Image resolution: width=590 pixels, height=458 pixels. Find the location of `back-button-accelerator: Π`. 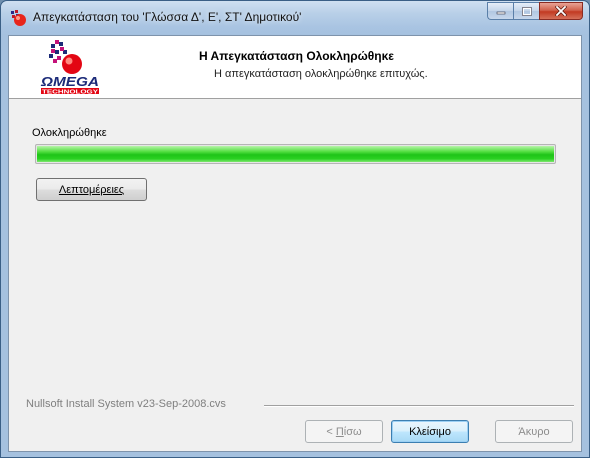

back-button-accelerator: Π is located at coordinates (339, 431).